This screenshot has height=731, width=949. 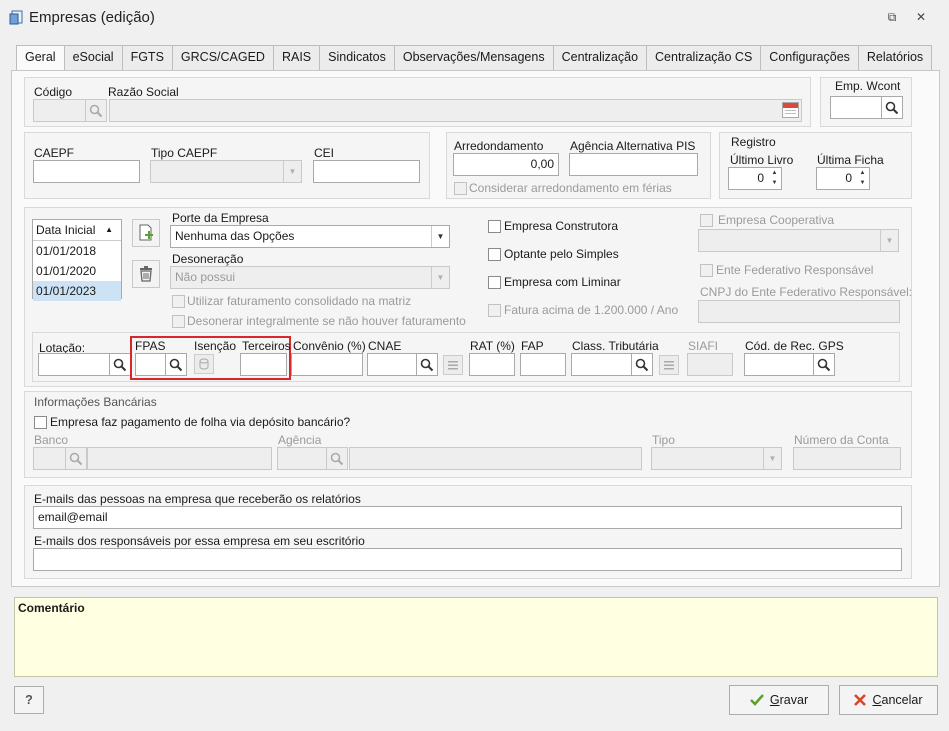 What do you see at coordinates (427, 364) in the screenshot?
I see `cnae-search-icon` at bounding box center [427, 364].